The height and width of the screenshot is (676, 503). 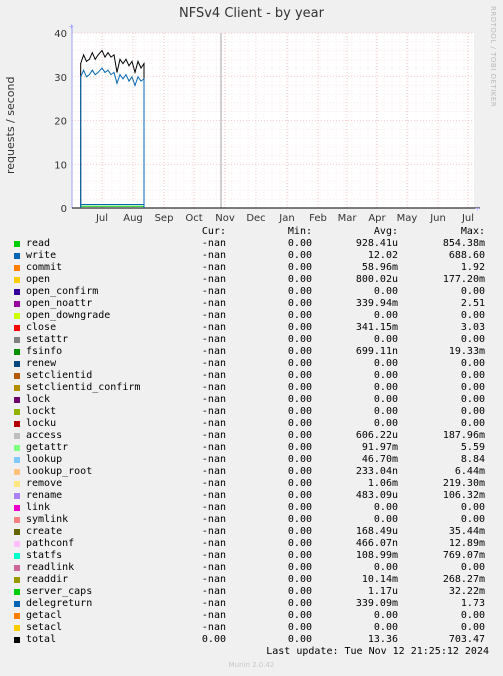 I want to click on y-tick-label: 10, so click(x=60, y=165).